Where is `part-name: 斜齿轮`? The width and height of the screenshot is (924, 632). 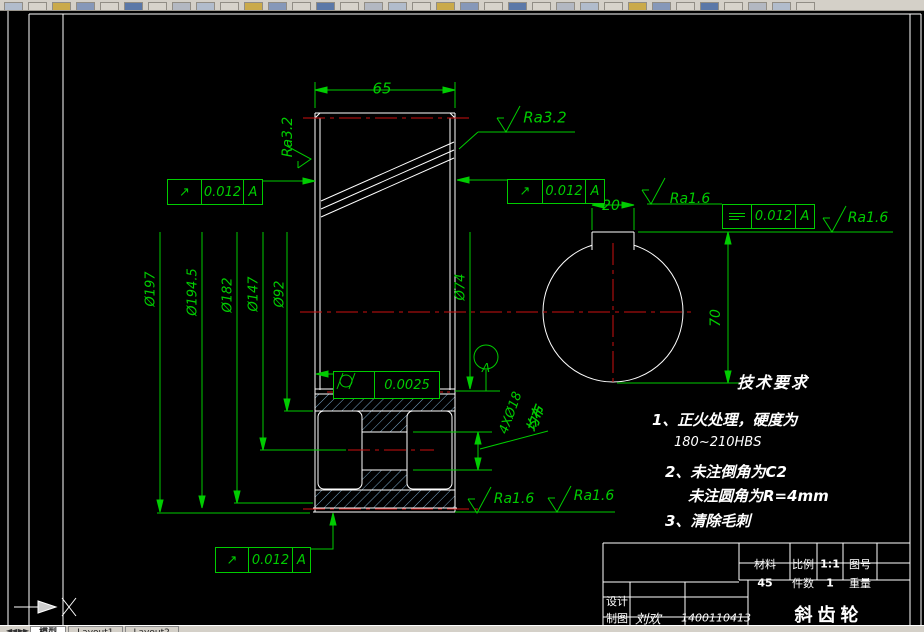
part-name: 斜齿轮 is located at coordinates (829, 615).